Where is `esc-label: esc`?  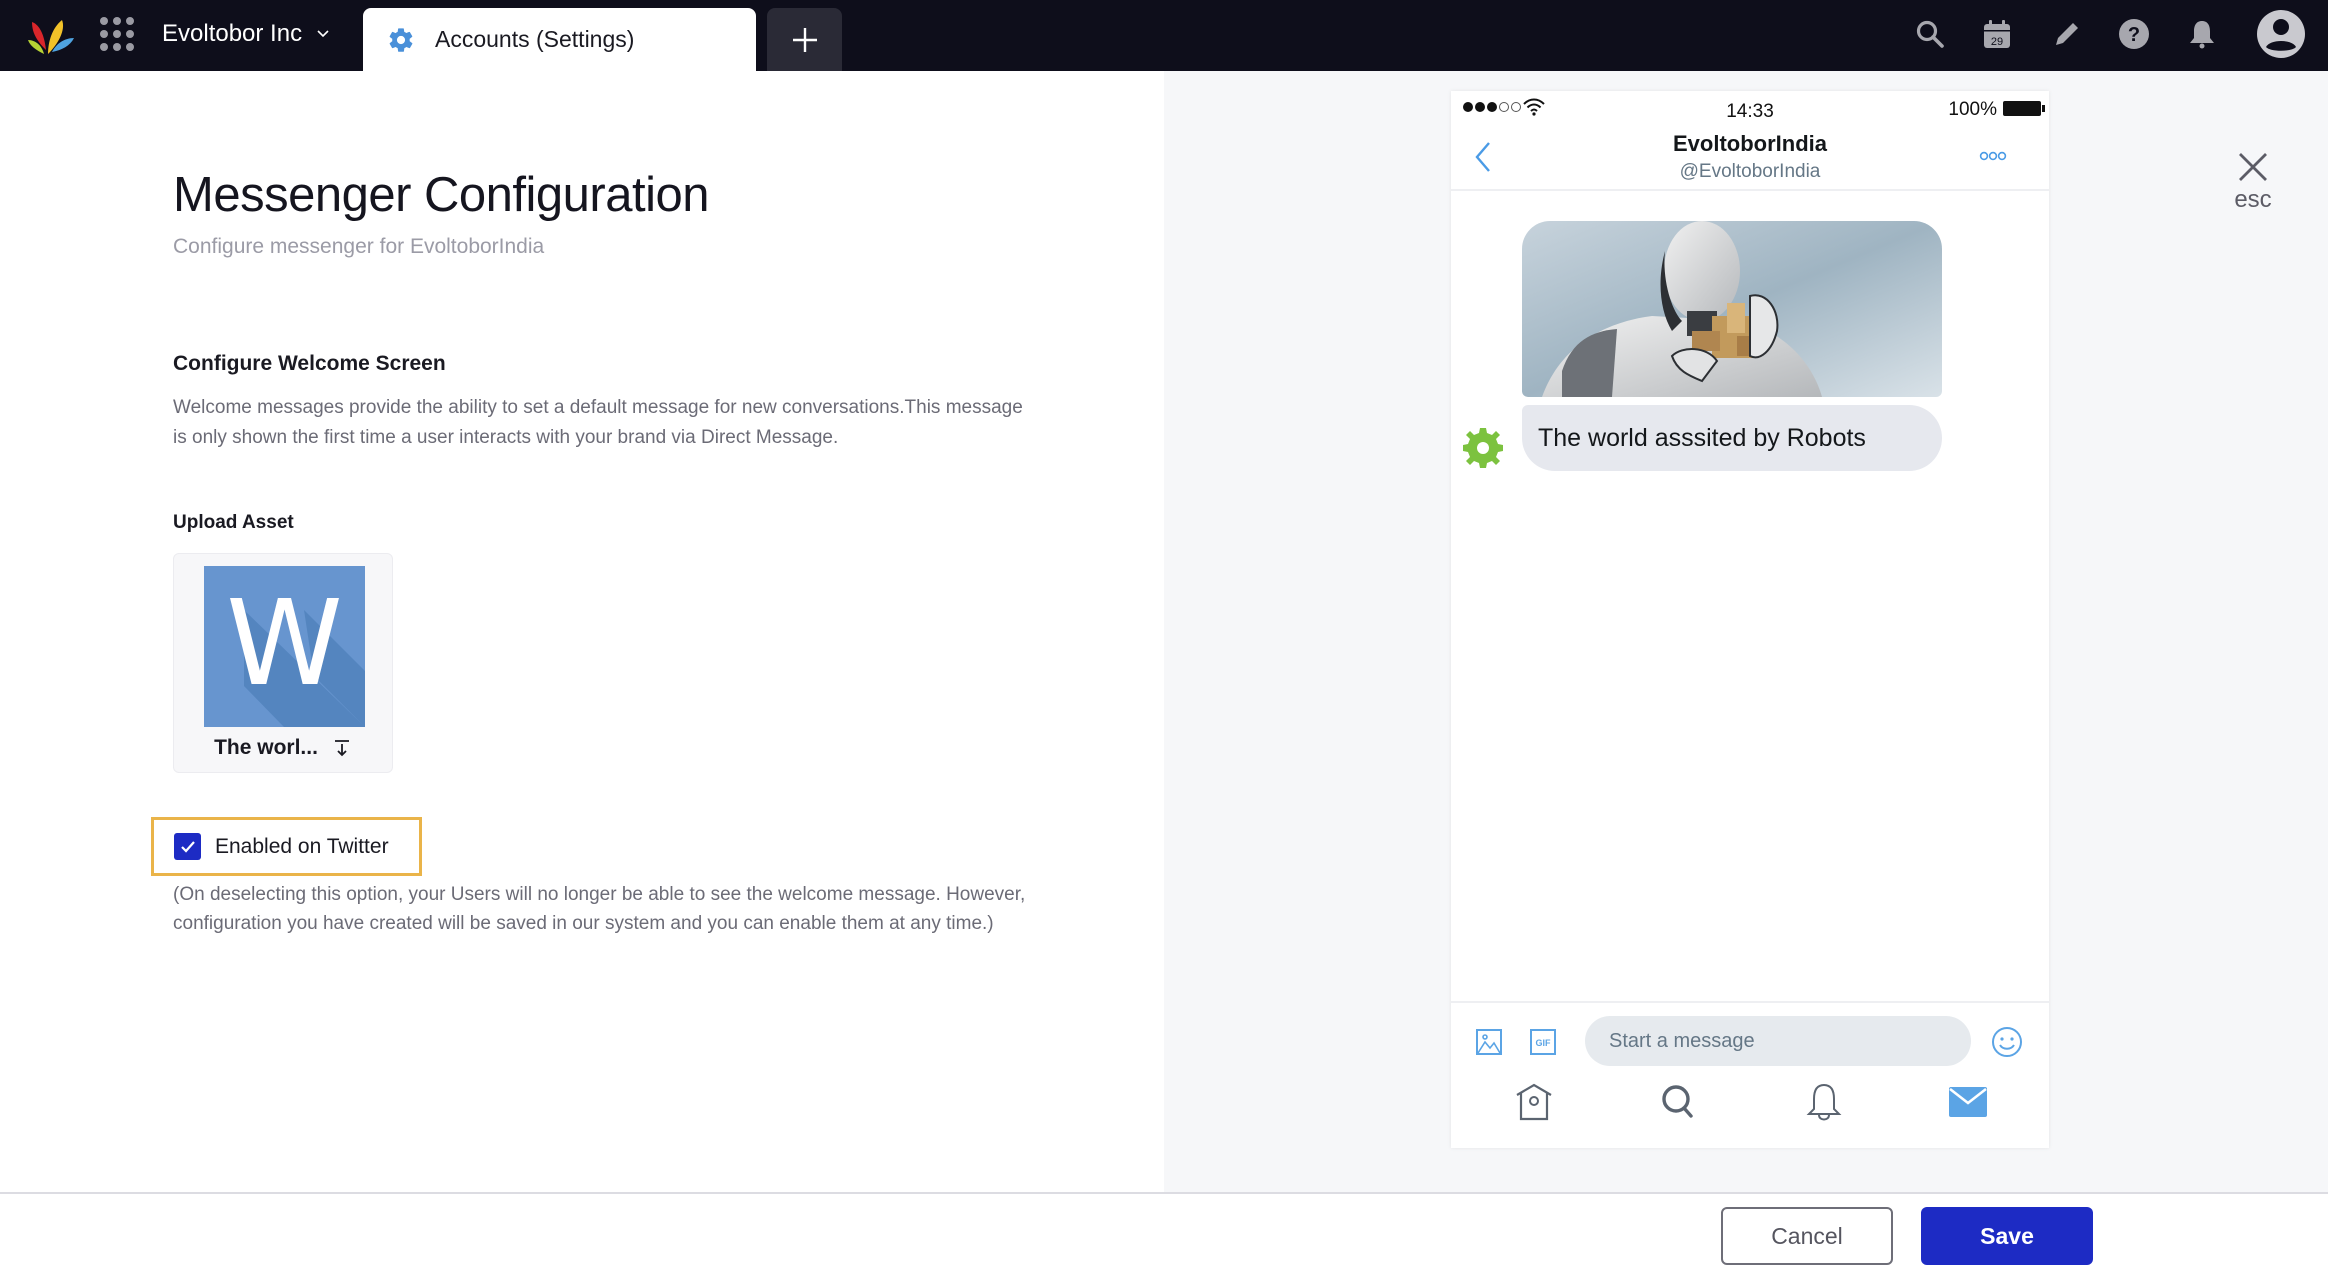
esc-label: esc is located at coordinates (2253, 199).